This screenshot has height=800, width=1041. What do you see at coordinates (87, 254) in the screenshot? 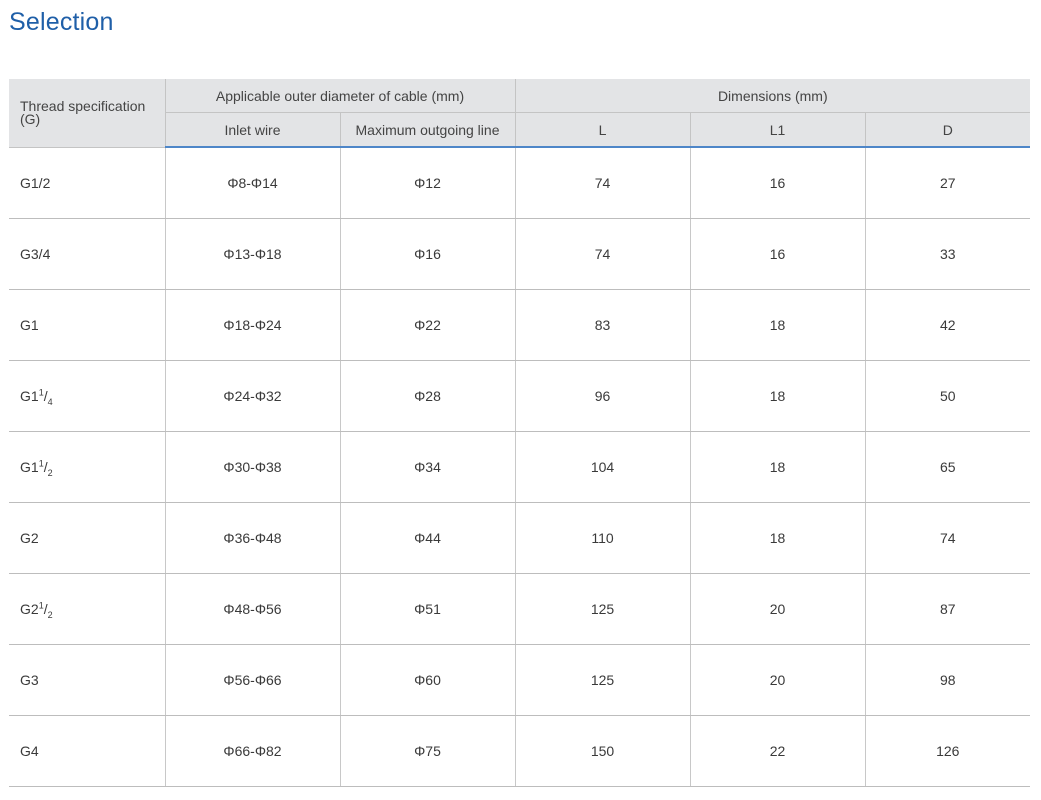
I see `cell-thread-specification: G3/4` at bounding box center [87, 254].